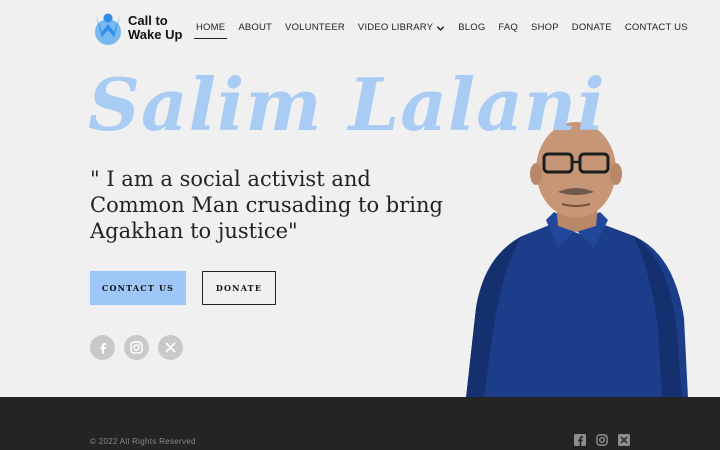  I want to click on nav-label: HOME, so click(211, 27).